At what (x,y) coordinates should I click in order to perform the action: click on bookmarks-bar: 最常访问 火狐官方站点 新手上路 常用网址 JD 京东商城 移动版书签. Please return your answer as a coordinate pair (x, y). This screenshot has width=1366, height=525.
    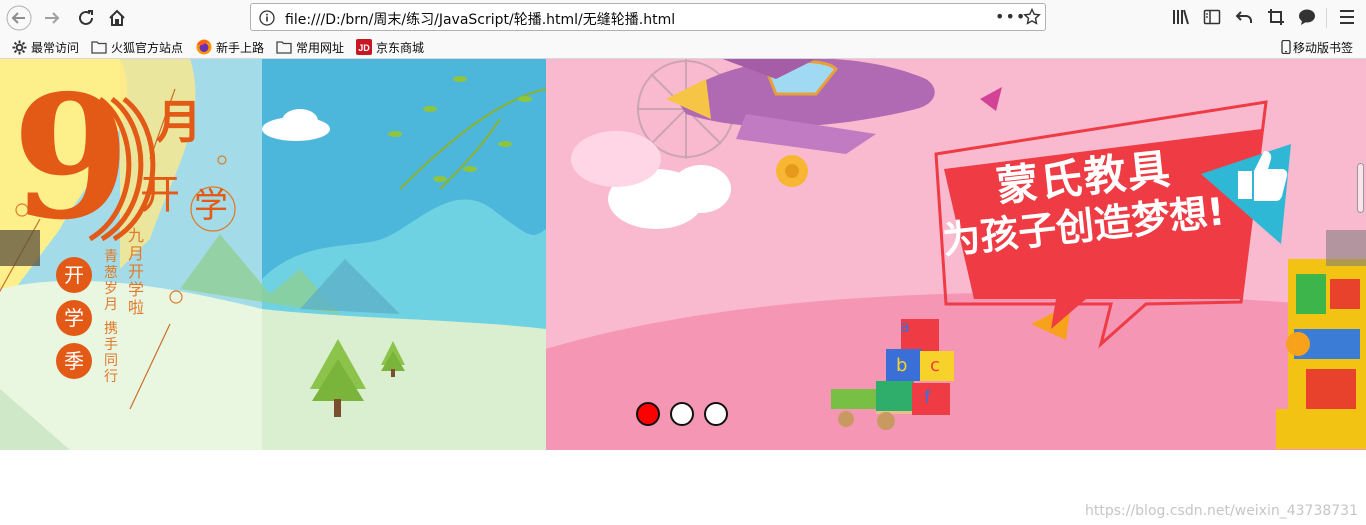
    Looking at the image, I should click on (683, 47).